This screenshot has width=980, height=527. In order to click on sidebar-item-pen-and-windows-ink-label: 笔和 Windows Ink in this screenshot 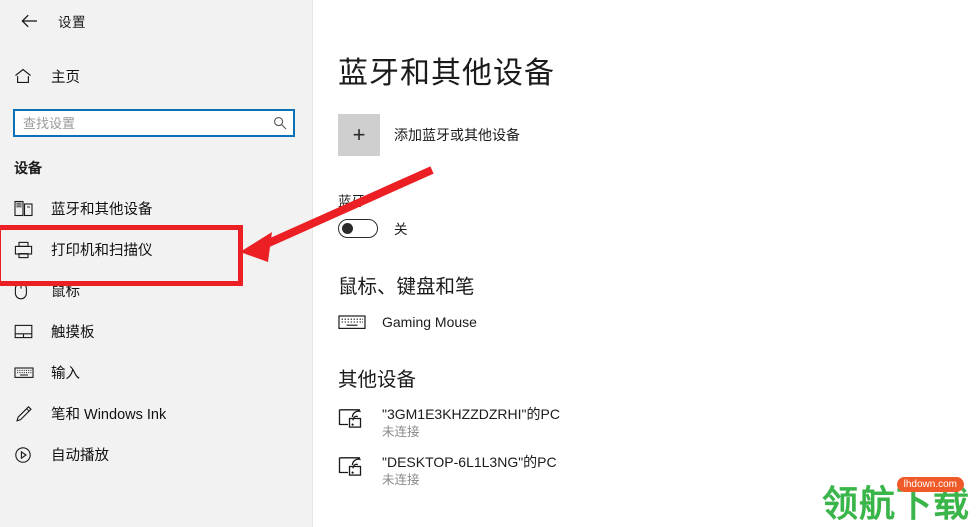, I will do `click(109, 415)`.